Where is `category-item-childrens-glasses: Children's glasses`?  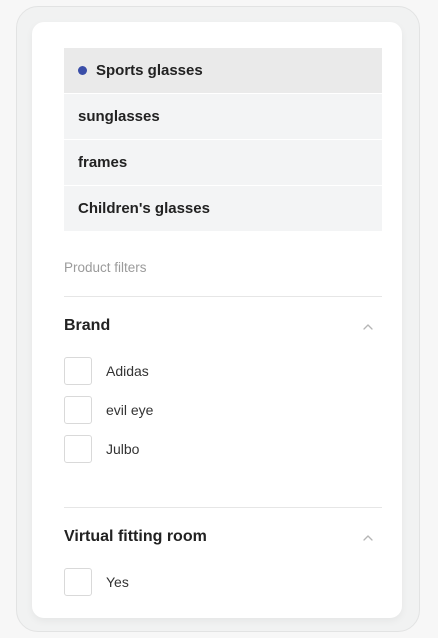
category-item-childrens-glasses: Children's glasses is located at coordinates (223, 208).